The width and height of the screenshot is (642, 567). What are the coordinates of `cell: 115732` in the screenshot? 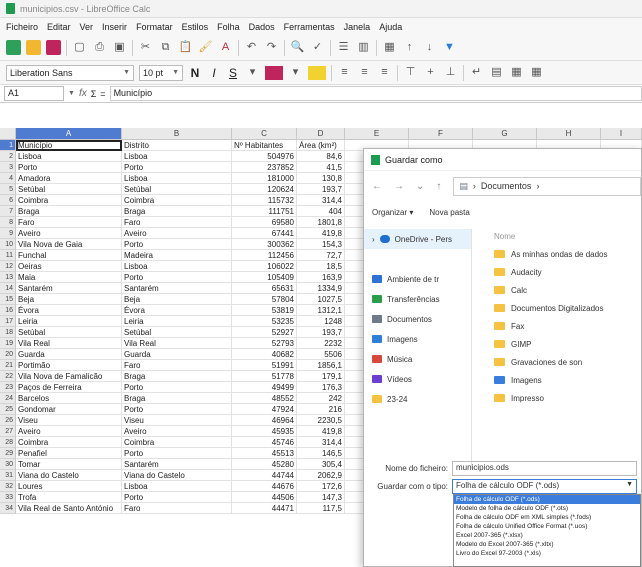 It's located at (264, 200).